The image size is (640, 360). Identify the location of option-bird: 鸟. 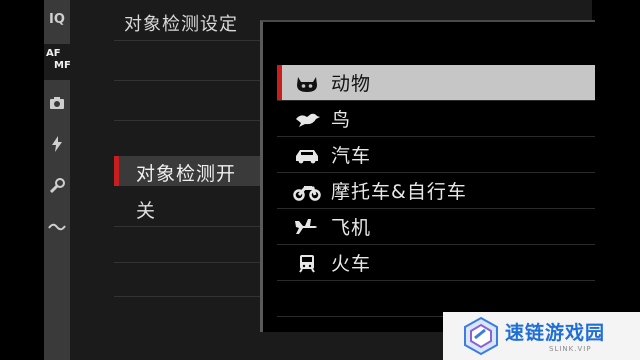
(436, 119).